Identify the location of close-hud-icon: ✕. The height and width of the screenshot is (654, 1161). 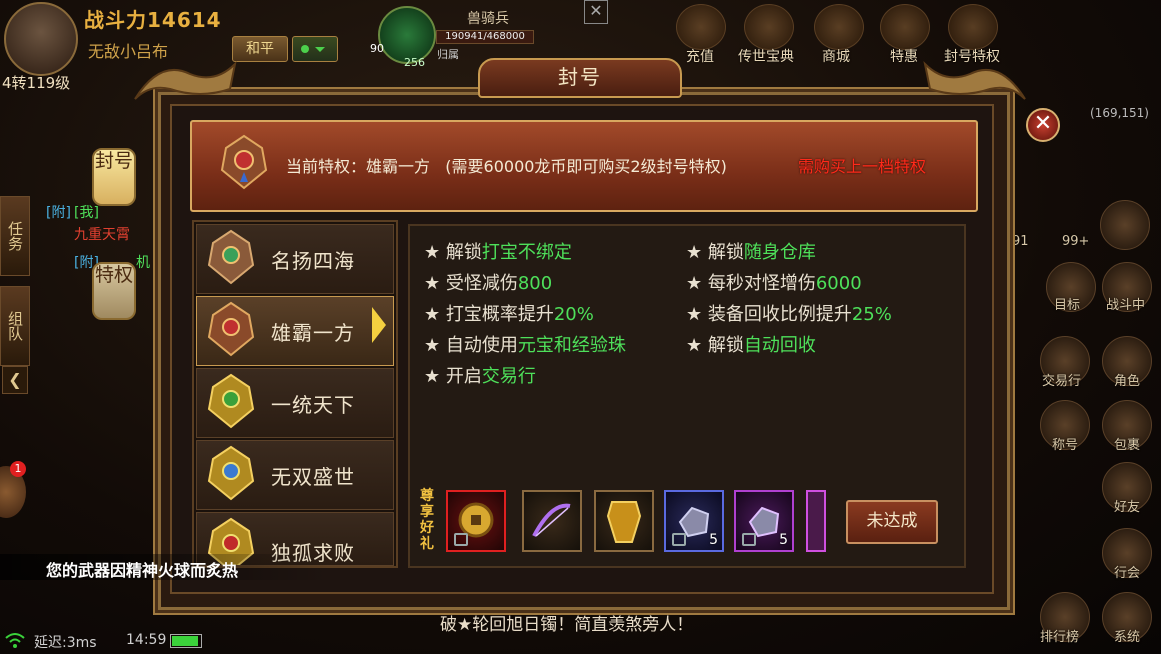
(596, 12).